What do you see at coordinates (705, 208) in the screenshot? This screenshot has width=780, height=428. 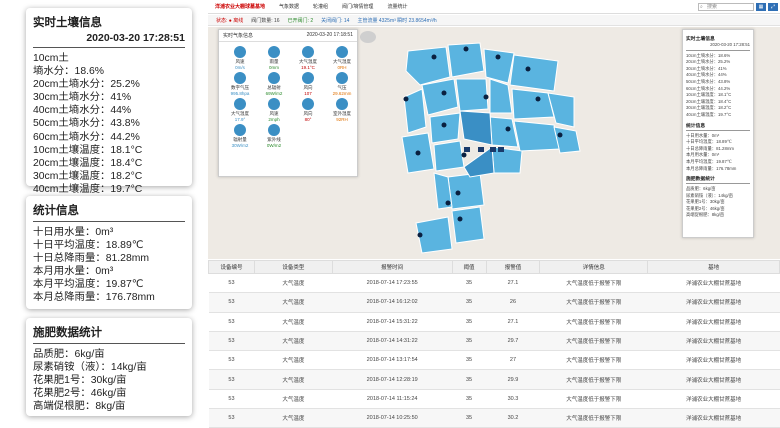 I see `info-row: 花果肥2号：46kg/亩` at bounding box center [705, 208].